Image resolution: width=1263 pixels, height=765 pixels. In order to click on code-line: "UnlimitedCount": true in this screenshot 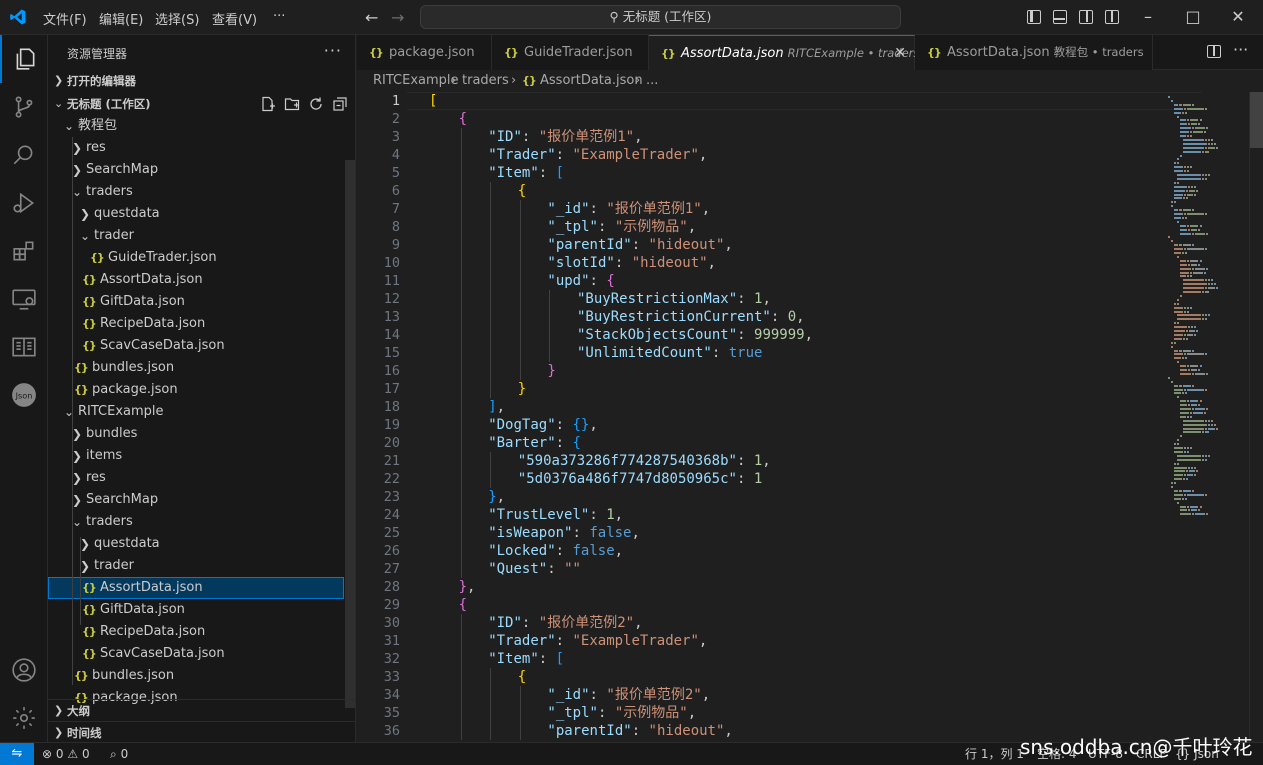, I will do `click(669, 353)`.